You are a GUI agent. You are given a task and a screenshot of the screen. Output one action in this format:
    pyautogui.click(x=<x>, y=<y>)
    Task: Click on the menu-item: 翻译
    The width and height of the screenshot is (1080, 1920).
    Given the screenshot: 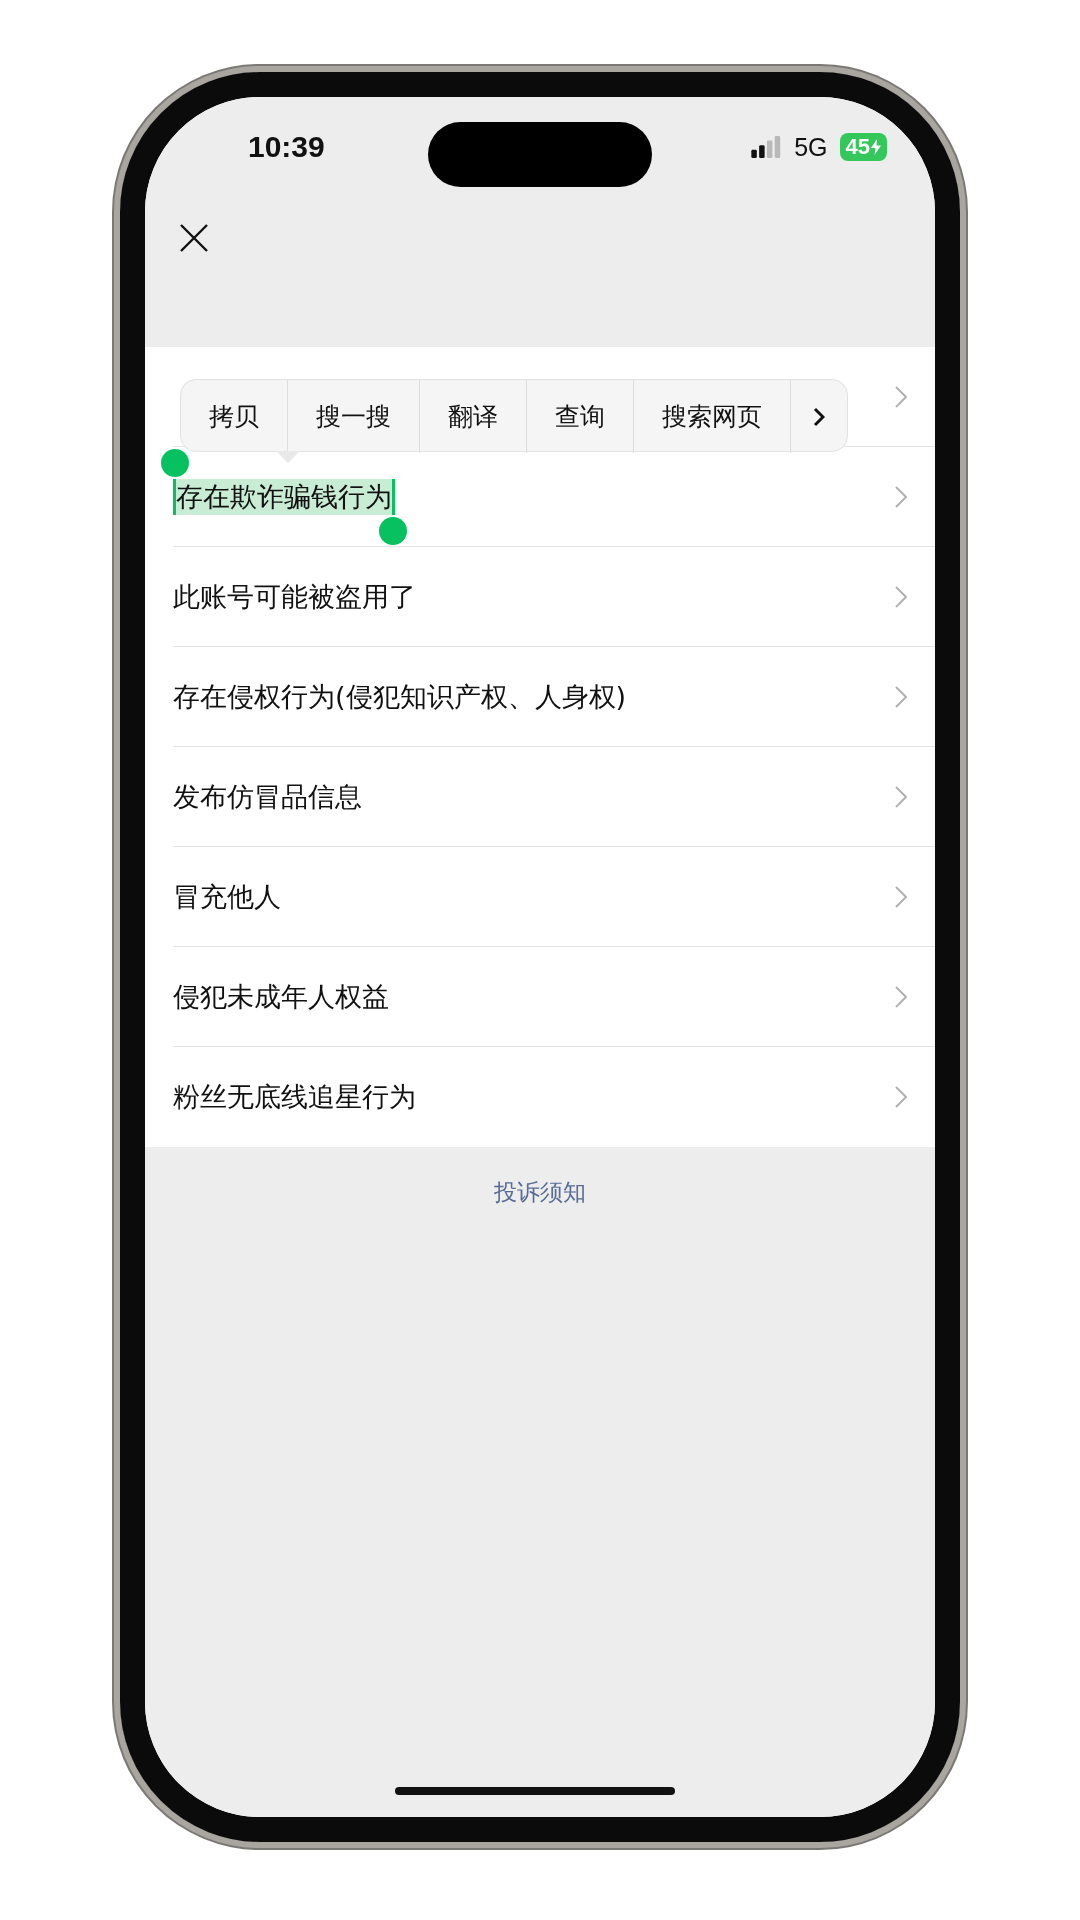 What is the action you would take?
    pyautogui.click(x=473, y=416)
    